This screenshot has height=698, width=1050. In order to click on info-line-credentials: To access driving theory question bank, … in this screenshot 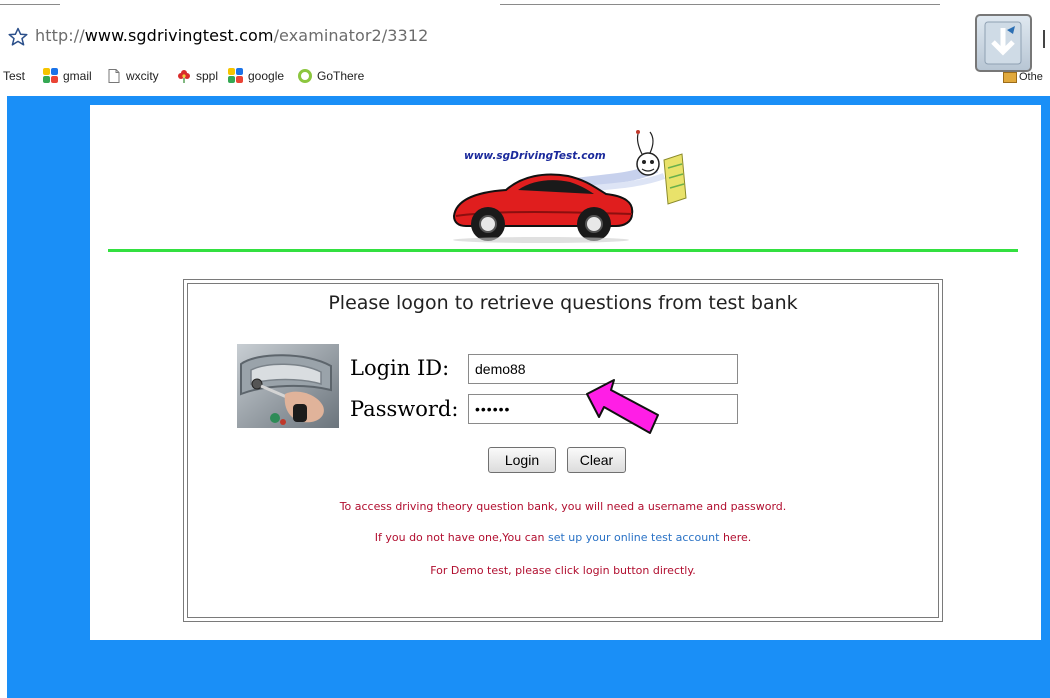, I will do `click(563, 506)`.